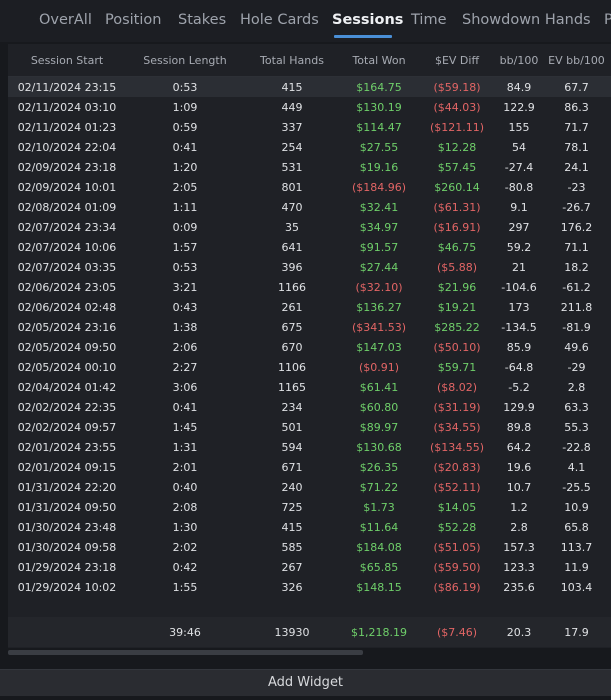 The image size is (611, 700). I want to click on cell-total-hands: 1106, so click(292, 367).